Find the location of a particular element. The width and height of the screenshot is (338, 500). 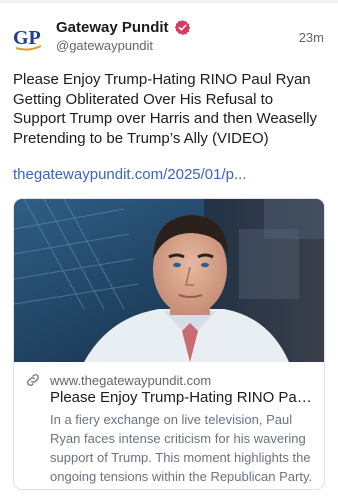

post-timestamp: 23m is located at coordinates (311, 37).